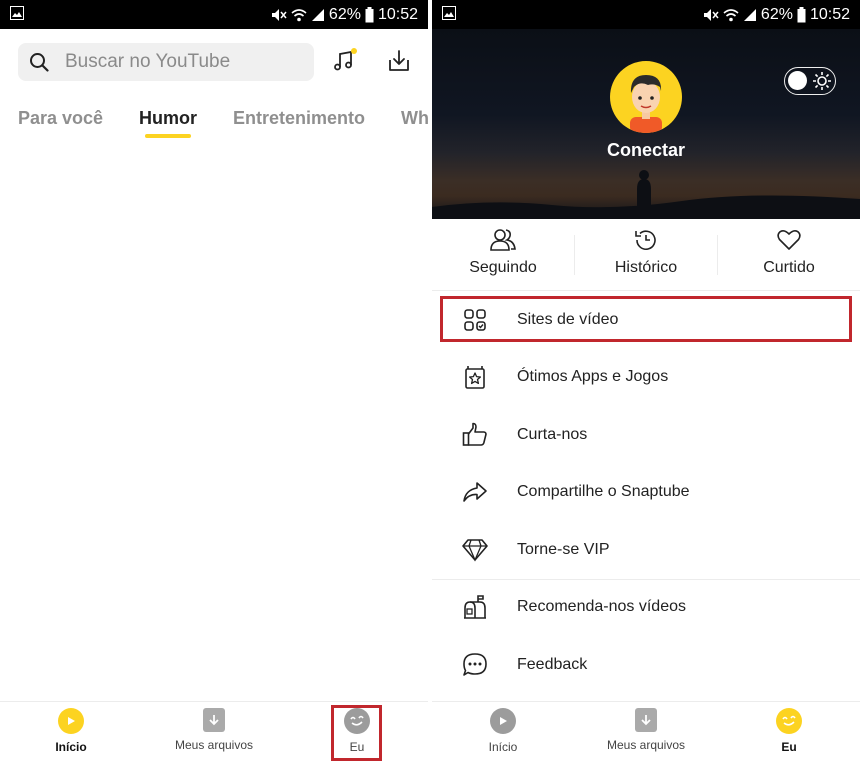 The image size is (860, 761). Describe the element at coordinates (60, 118) in the screenshot. I see `tab-para-voce: Para você` at that location.